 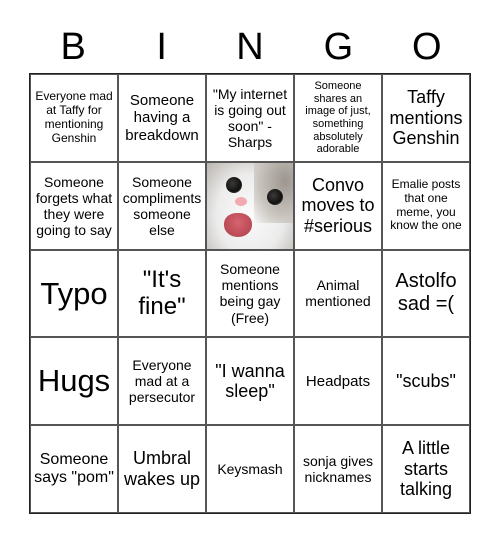 What do you see at coordinates (338, 381) in the screenshot?
I see `bingo-cell: Headpats` at bounding box center [338, 381].